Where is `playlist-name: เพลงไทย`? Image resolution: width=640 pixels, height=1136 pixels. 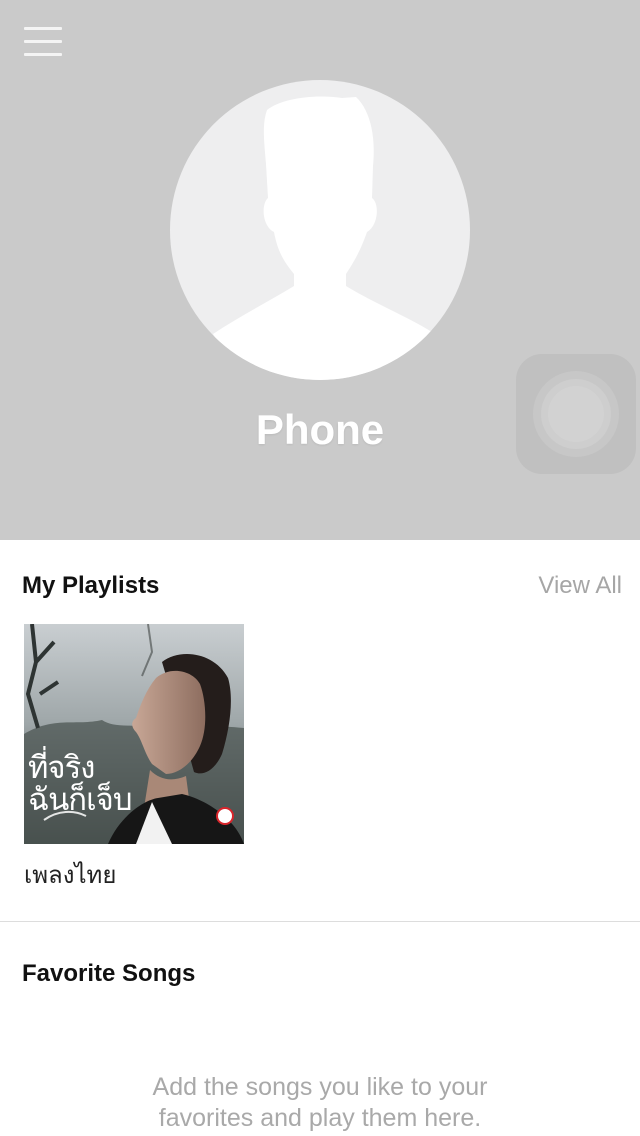 playlist-name: เพลงไทย is located at coordinates (70, 875).